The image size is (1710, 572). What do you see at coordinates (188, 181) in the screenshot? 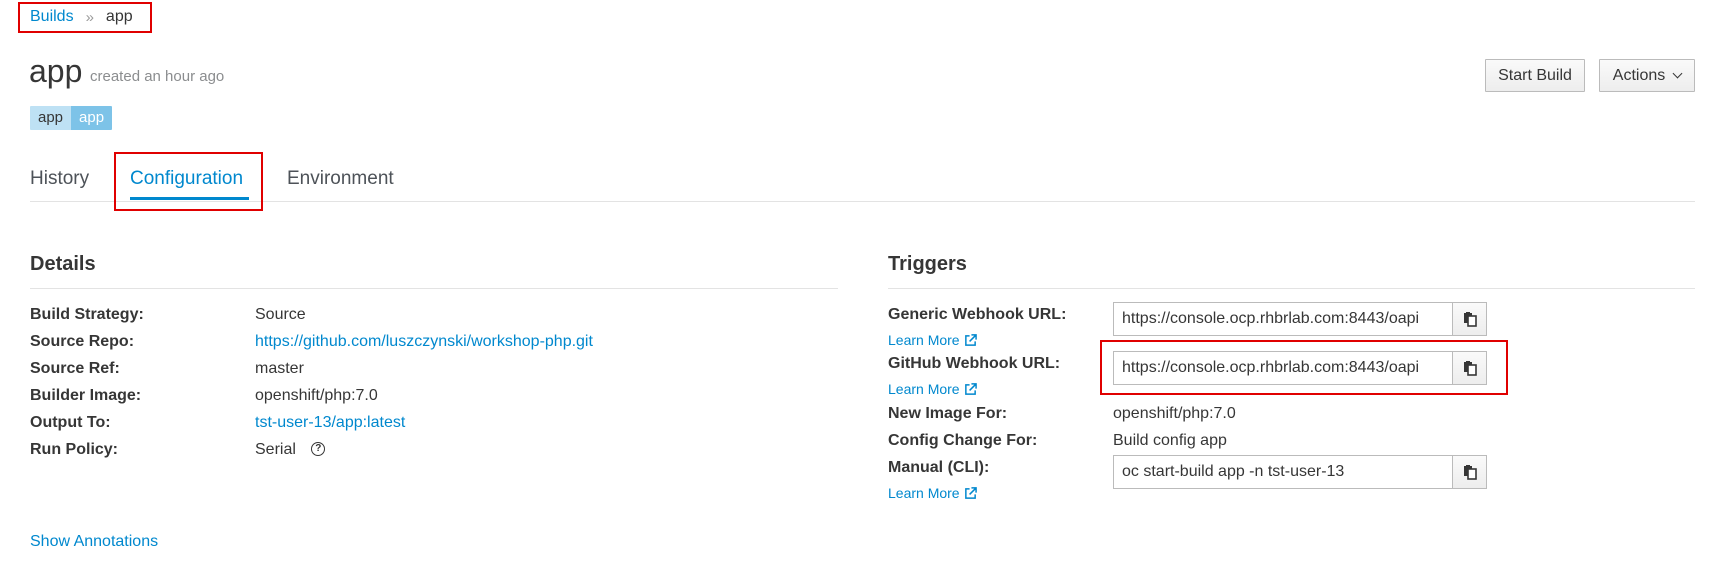
I see `tab-configuration-highlight` at bounding box center [188, 181].